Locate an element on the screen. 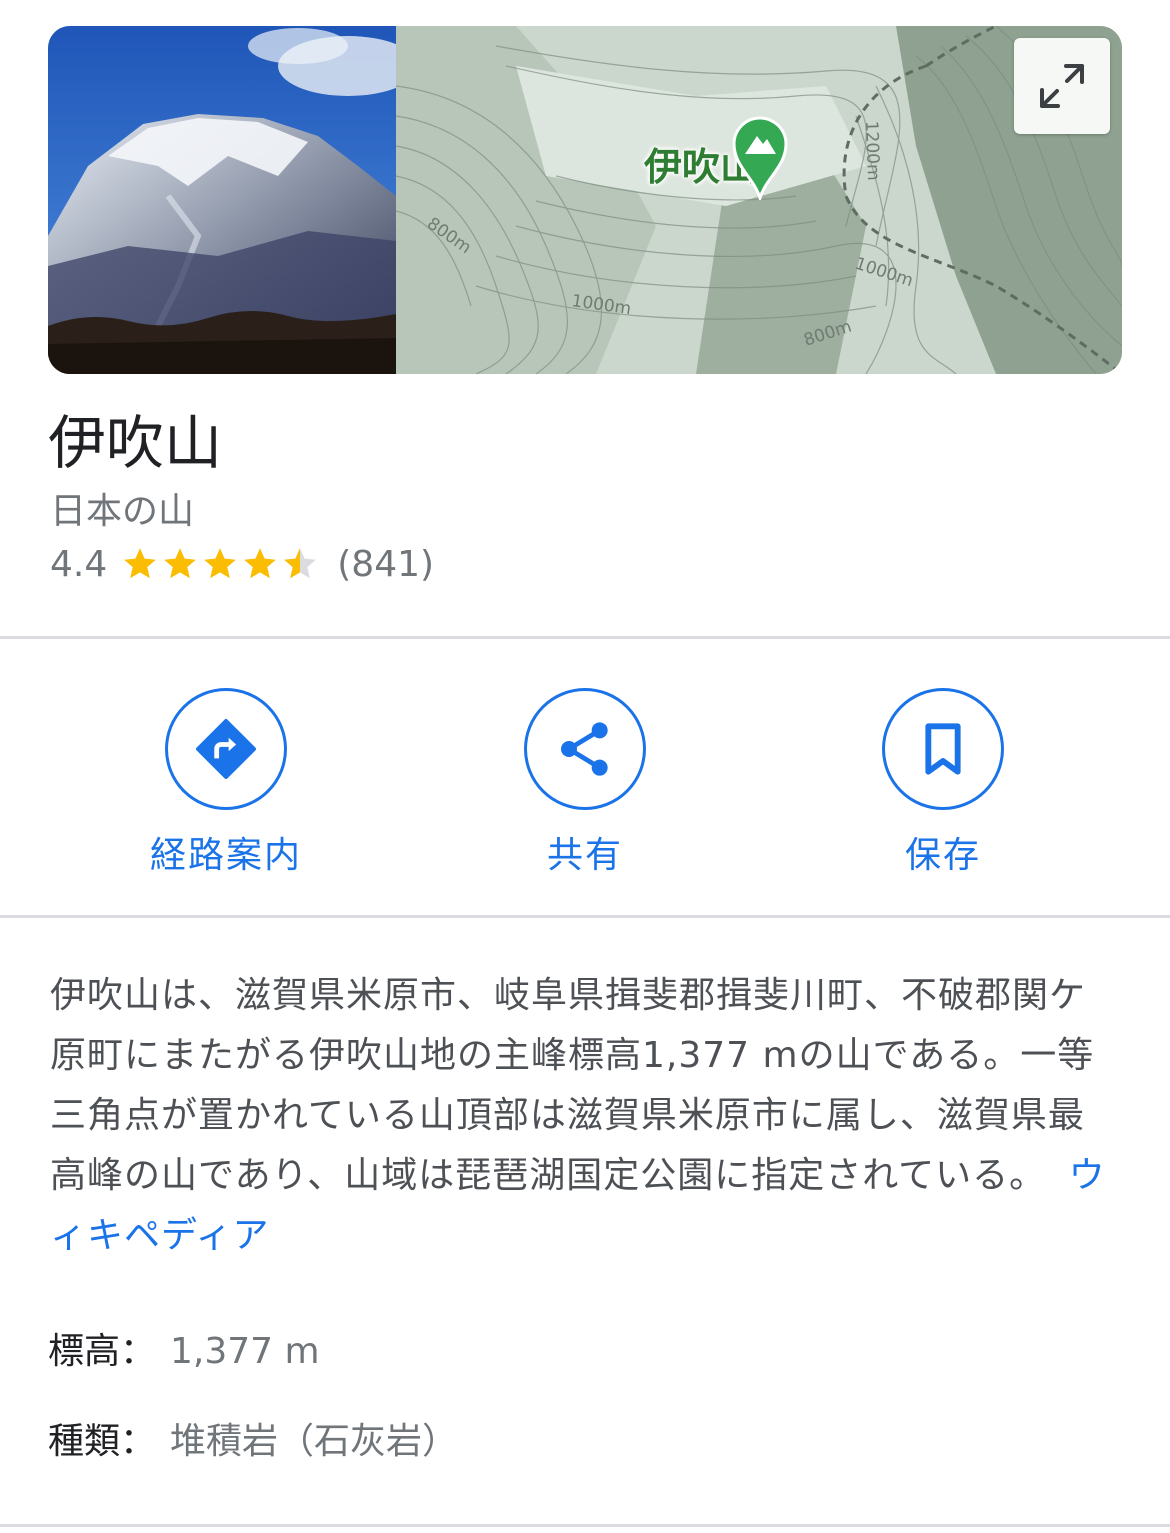 The height and width of the screenshot is (1533, 1170). star-rating is located at coordinates (221, 564).